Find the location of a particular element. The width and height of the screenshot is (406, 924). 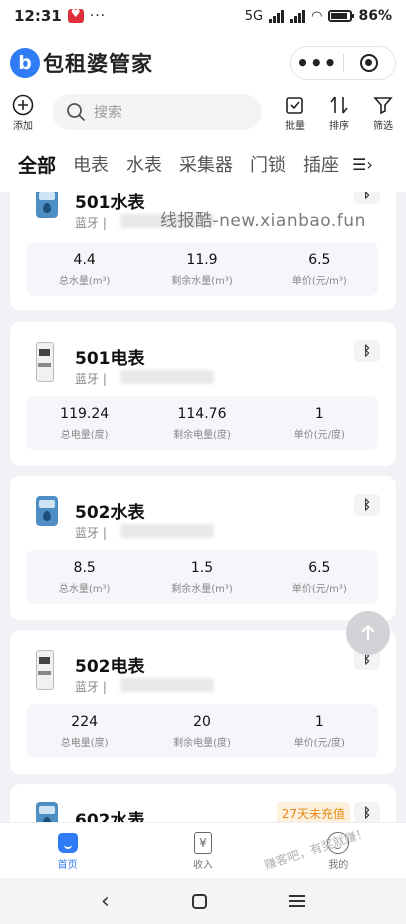

nav-home-label: 首页 is located at coordinates (67, 865).